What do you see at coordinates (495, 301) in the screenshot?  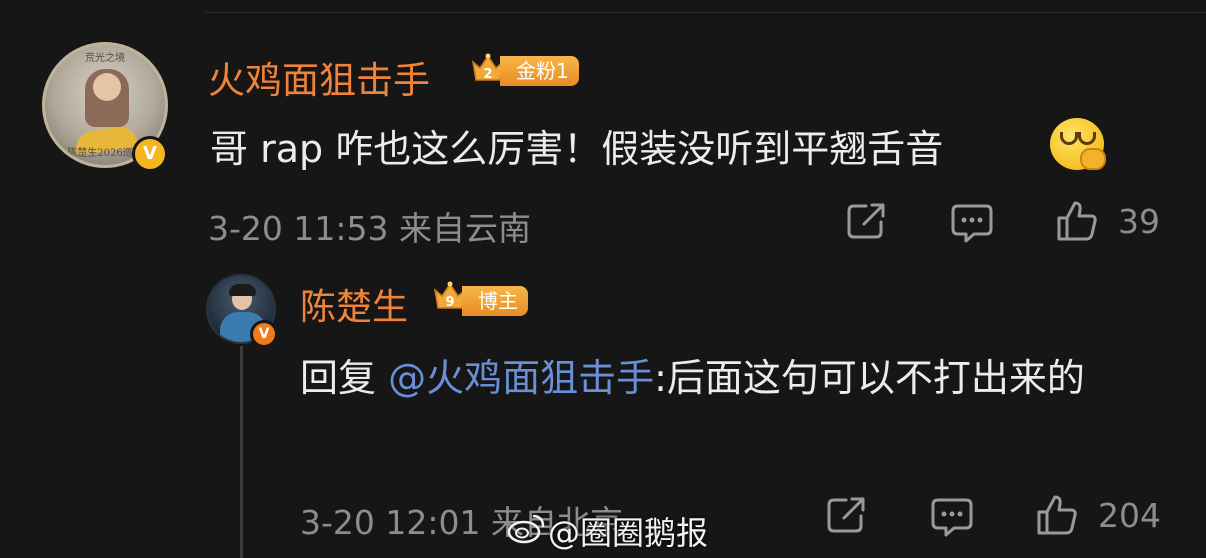 I see `role-badge: 博主` at bounding box center [495, 301].